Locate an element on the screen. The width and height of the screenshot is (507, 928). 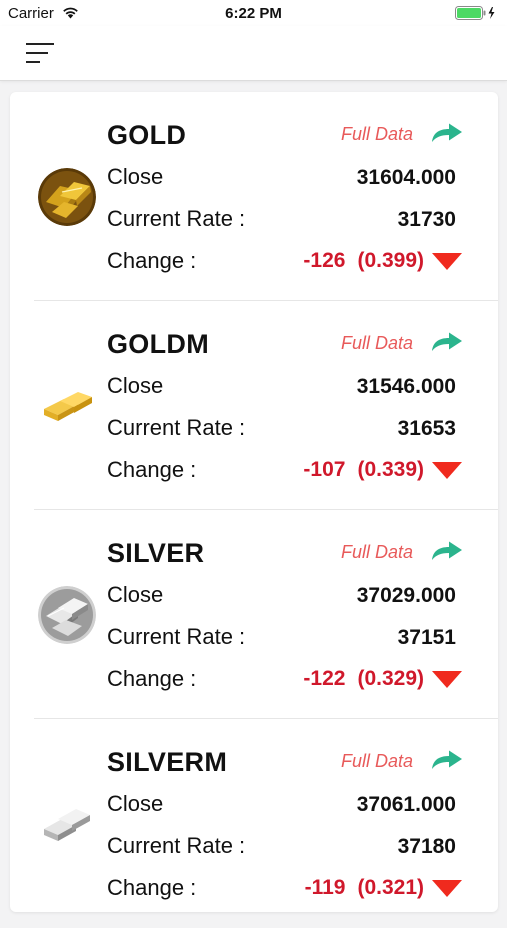
change-indicator: -107 (0.339) is located at coordinates (382, 470).